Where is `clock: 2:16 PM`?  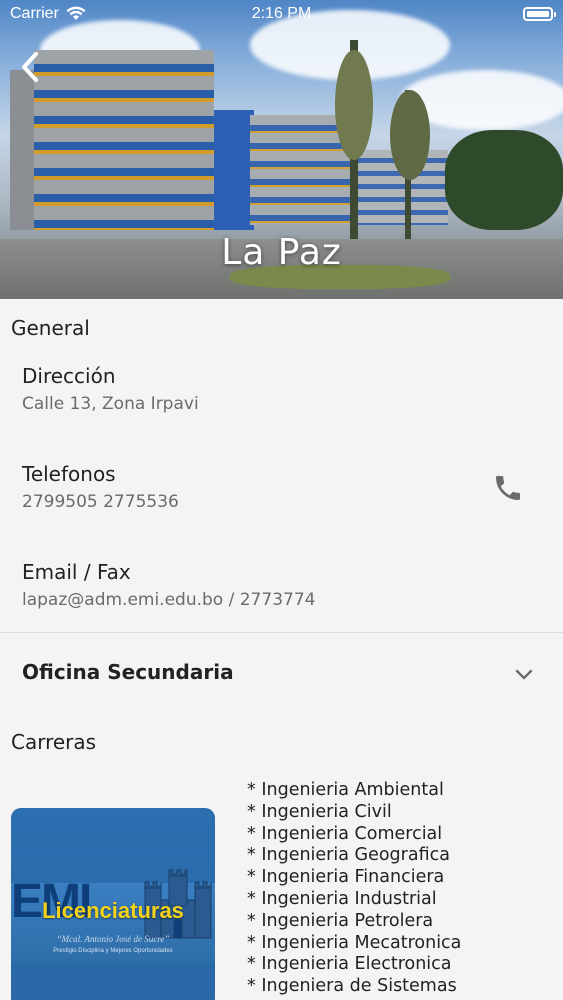
clock: 2:16 PM is located at coordinates (281, 13).